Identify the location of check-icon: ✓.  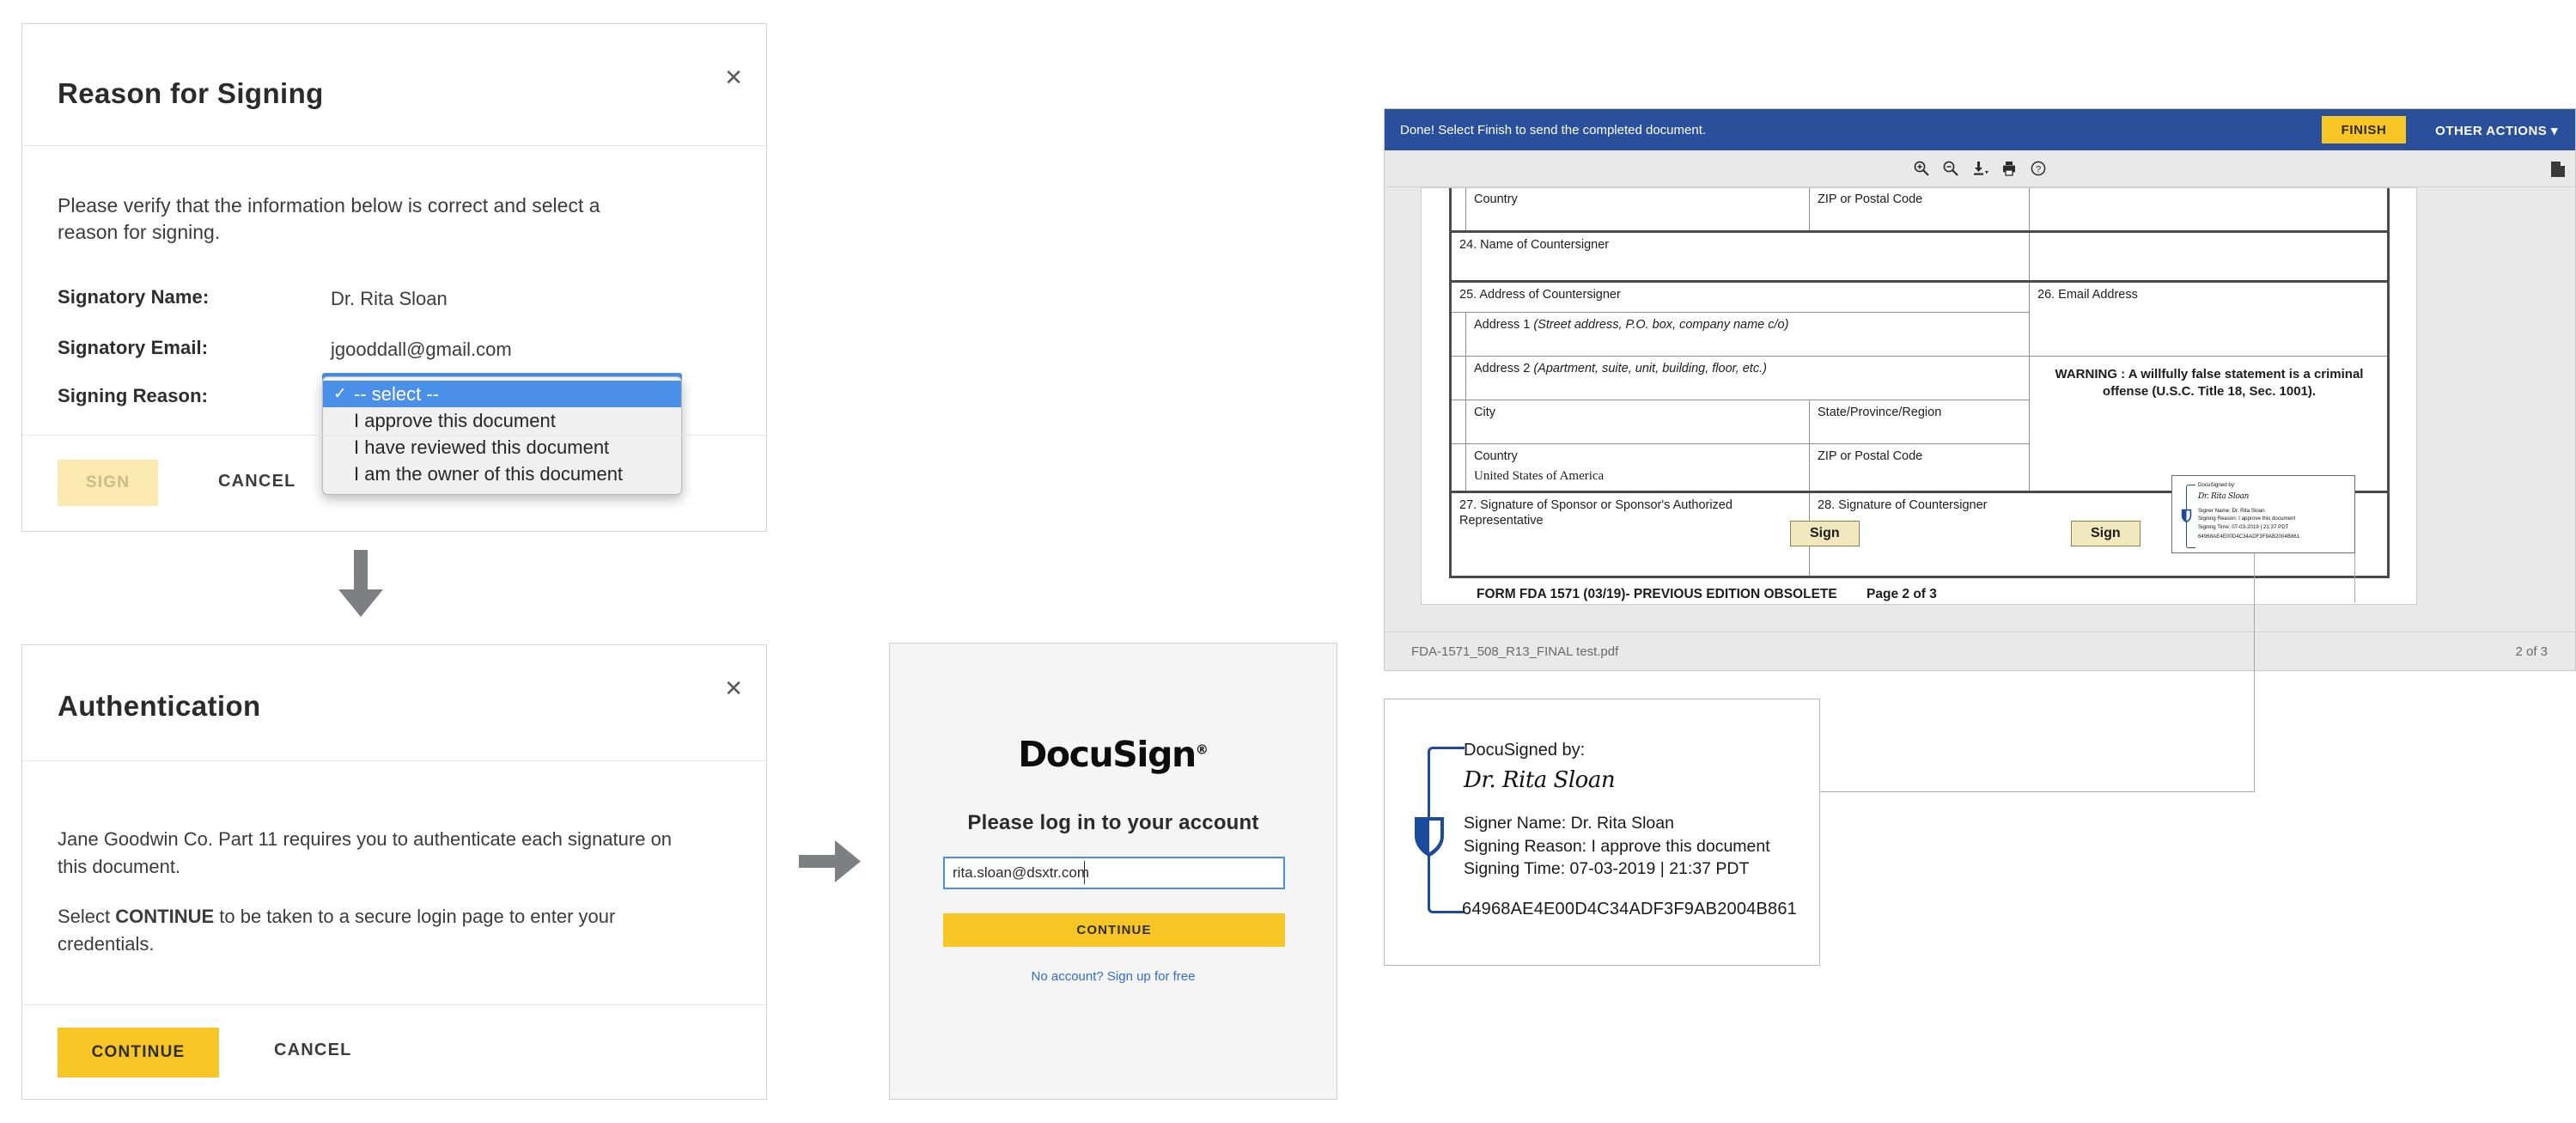
(340, 393).